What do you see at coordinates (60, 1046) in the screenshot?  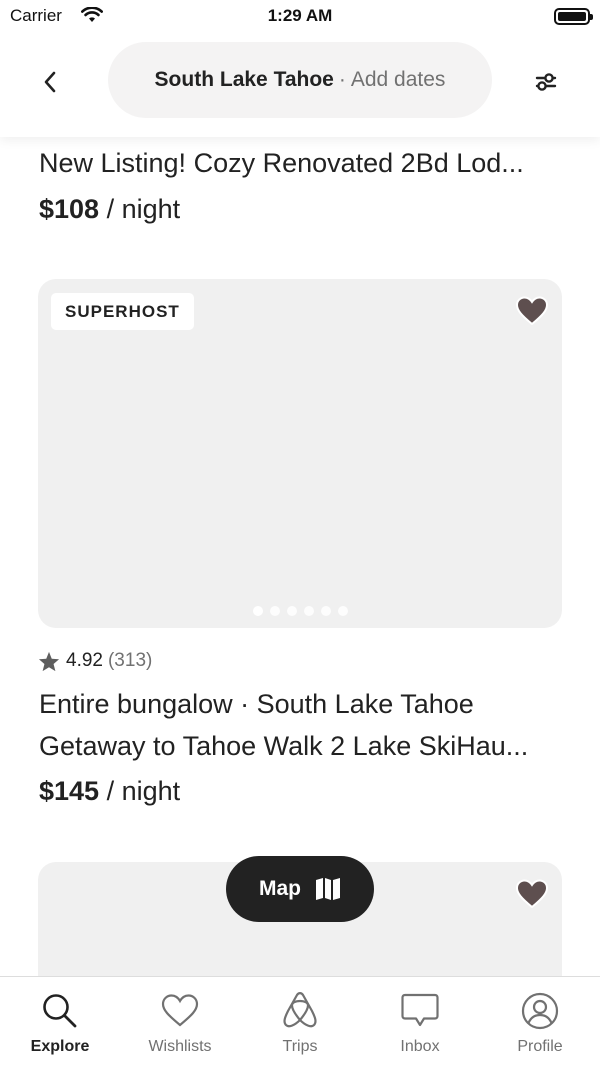 I see `tab-label: Explore` at bounding box center [60, 1046].